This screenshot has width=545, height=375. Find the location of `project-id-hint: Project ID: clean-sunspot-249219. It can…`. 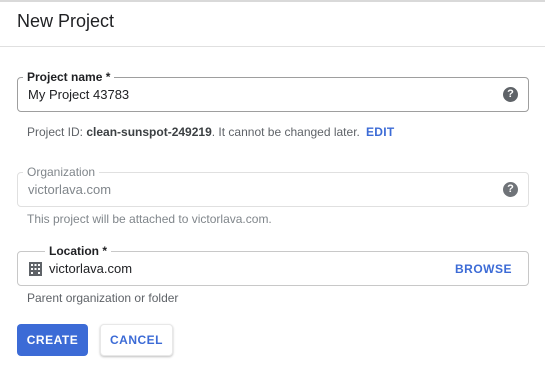

project-id-hint: Project ID: clean-sunspot-249219. It can… is located at coordinates (210, 132).